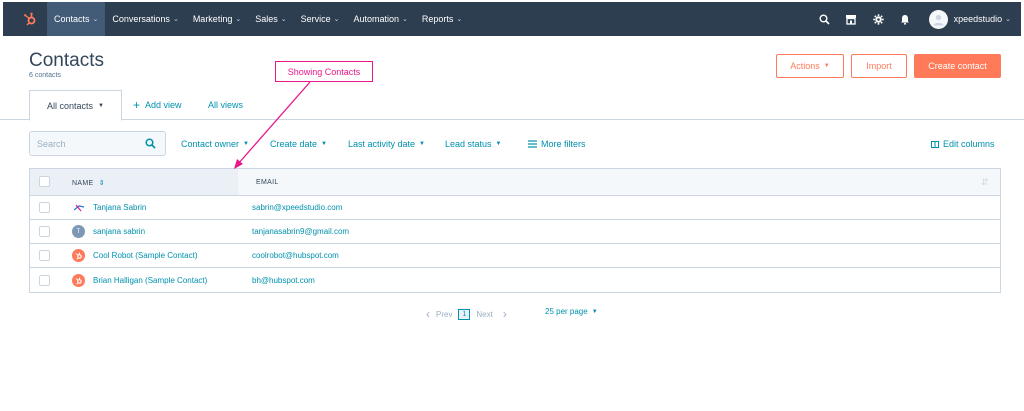 This screenshot has height=411, width=1024. Describe the element at coordinates (437, 19) in the screenshot. I see `nav-label: Reports` at that location.